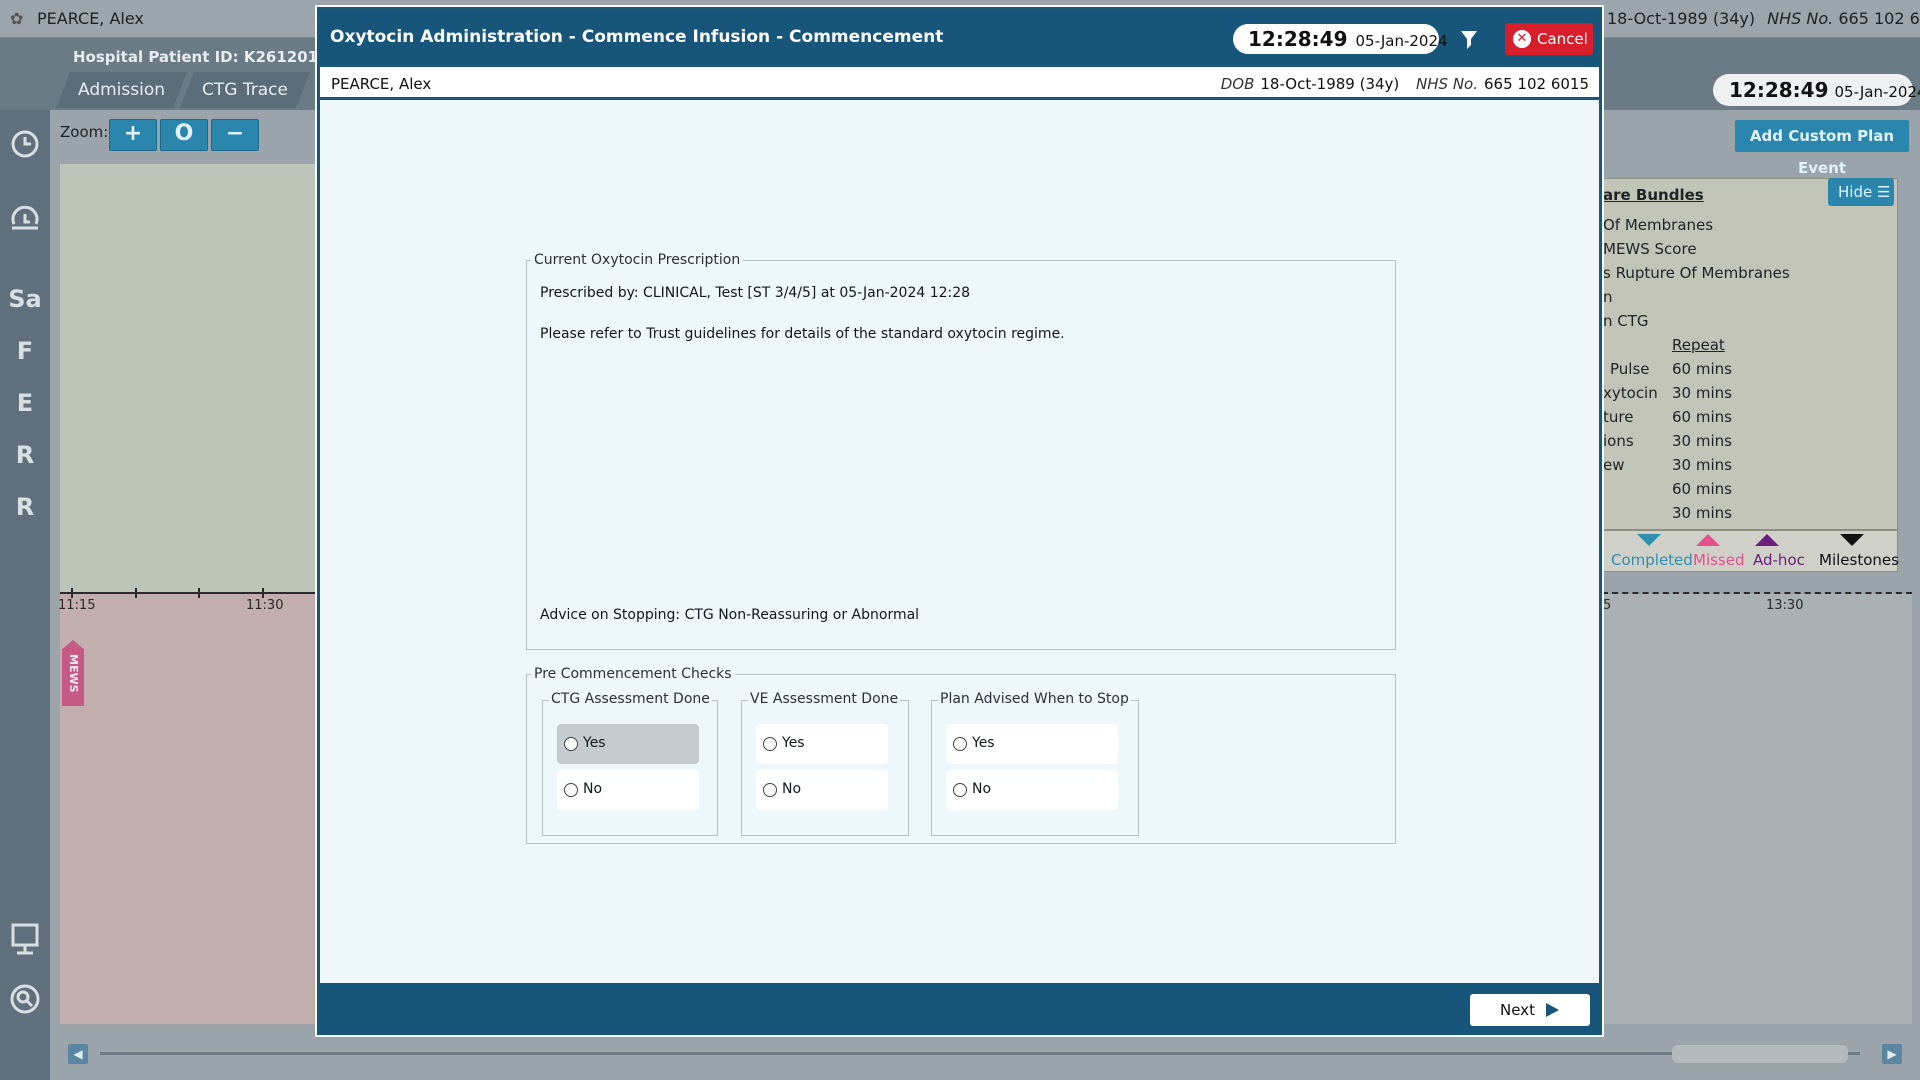 The width and height of the screenshot is (1920, 1080). Describe the element at coordinates (1404, 84) in the screenshot. I see `patient-identifiers: DOB 18-Oct-1989 (34y) NHS No. 665 102 6015` at that location.